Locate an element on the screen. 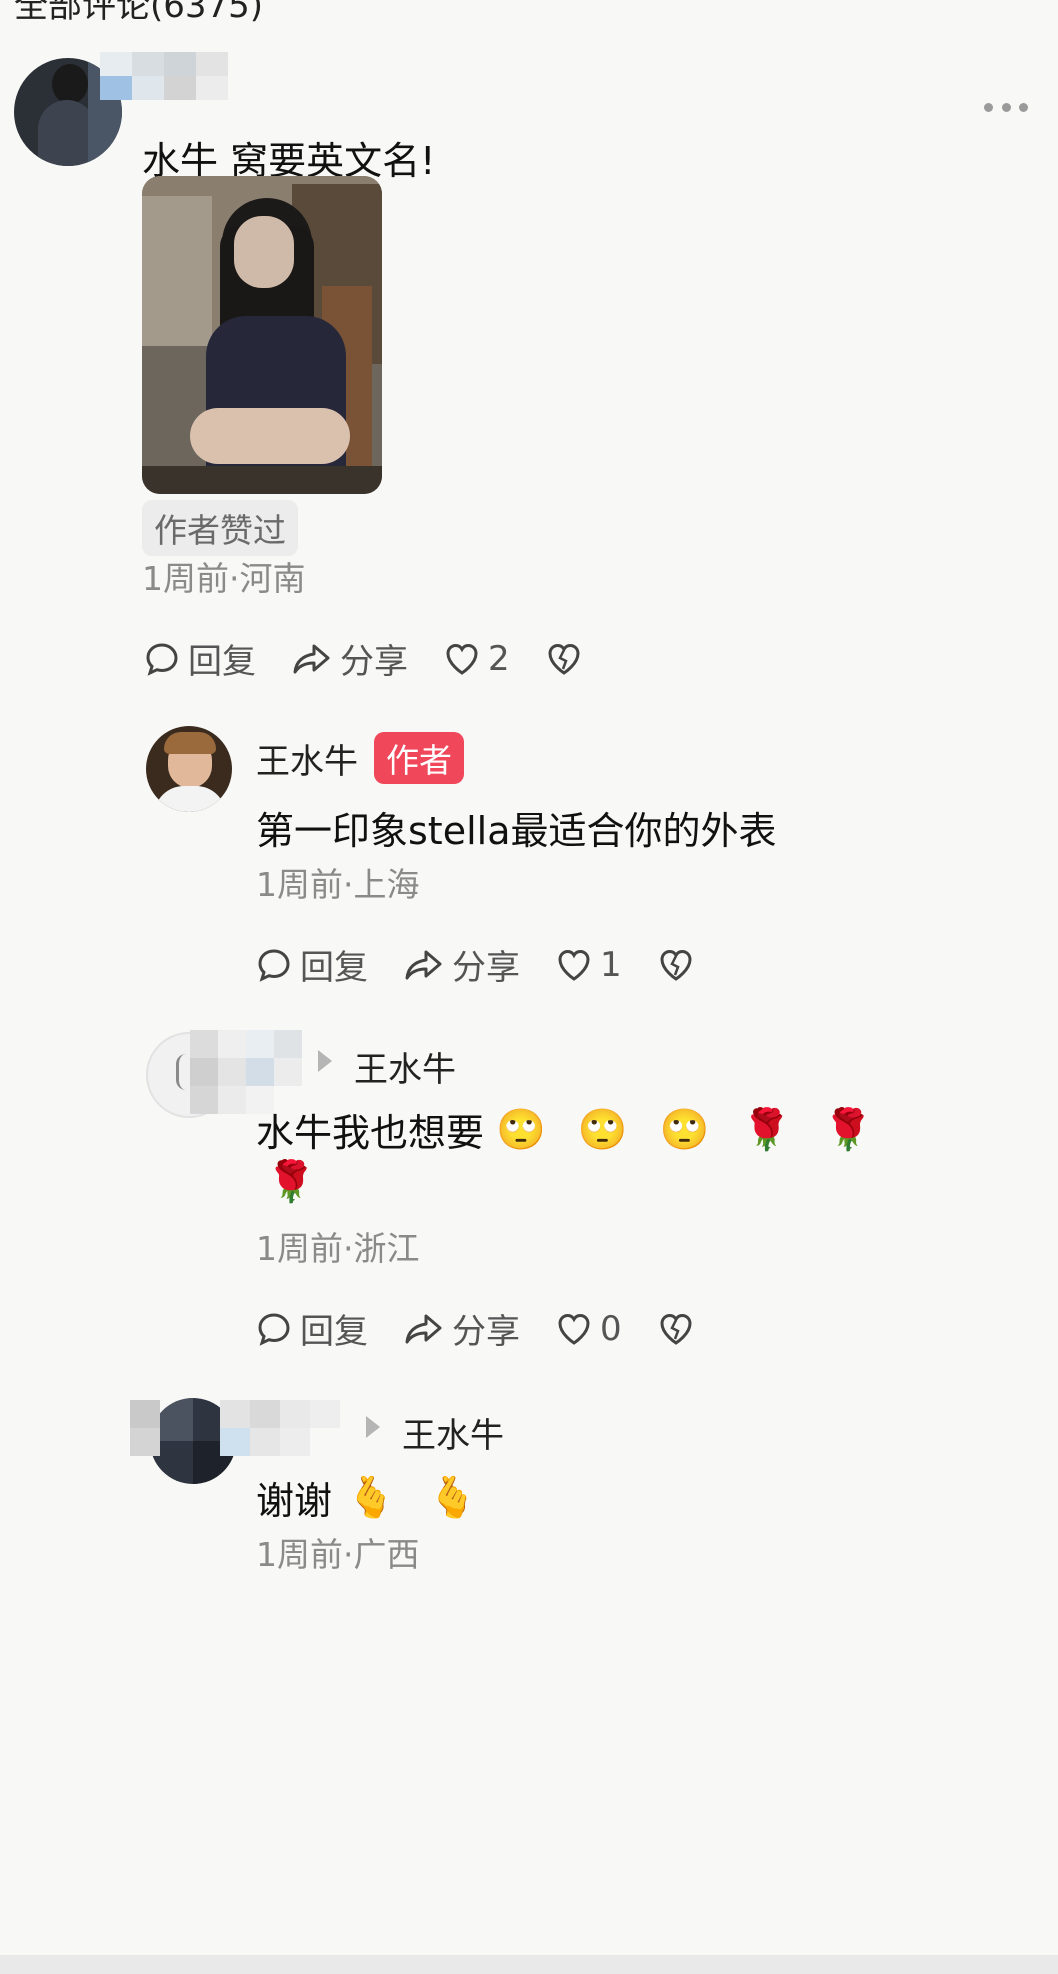 The width and height of the screenshot is (1058, 1974). like-button: 1 is located at coordinates (589, 965).